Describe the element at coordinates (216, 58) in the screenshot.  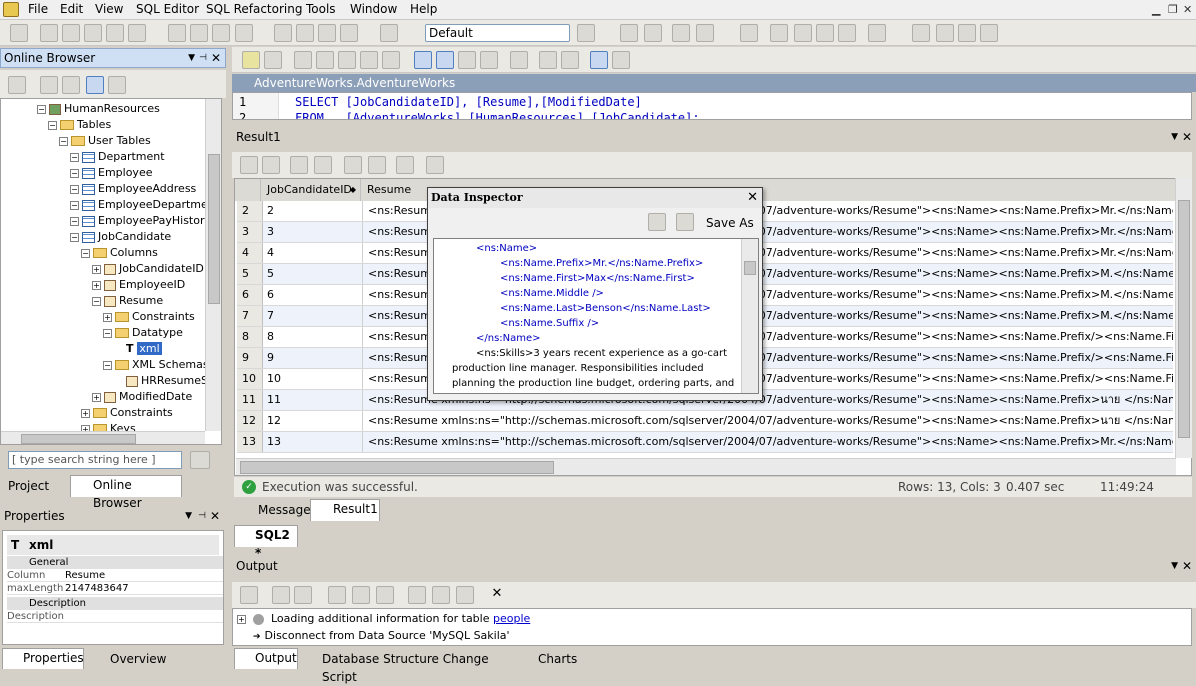
I see `panel-close-icon: ✕` at that location.